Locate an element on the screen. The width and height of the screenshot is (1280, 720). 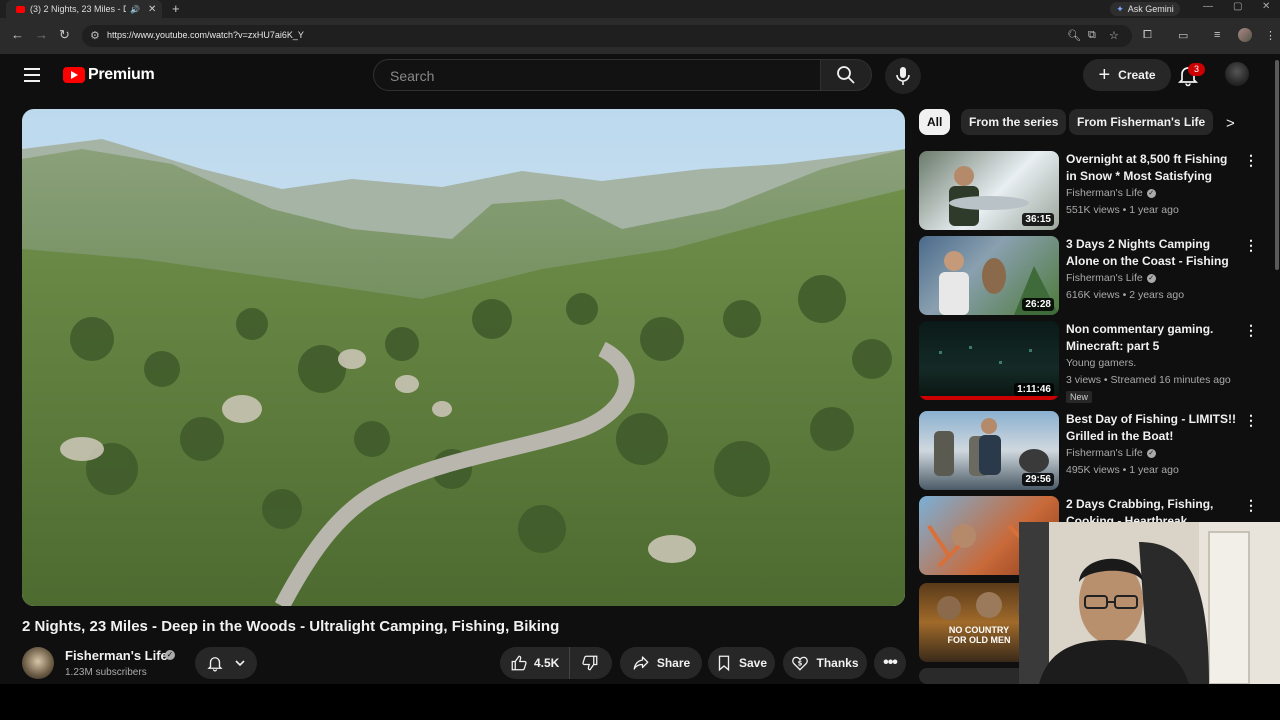
search-icon is located at coordinates (846, 75).